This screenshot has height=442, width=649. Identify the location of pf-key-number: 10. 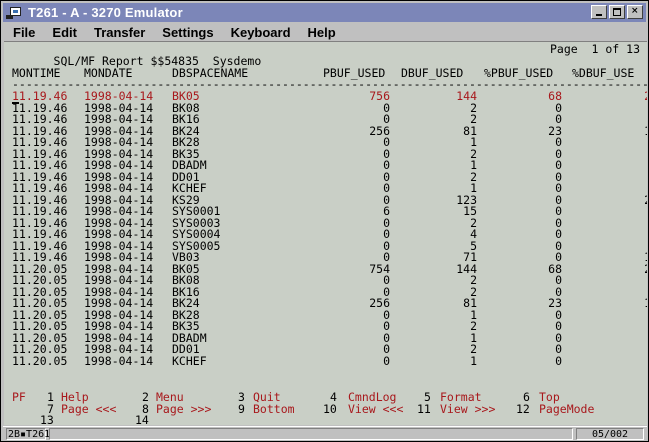
(330, 409).